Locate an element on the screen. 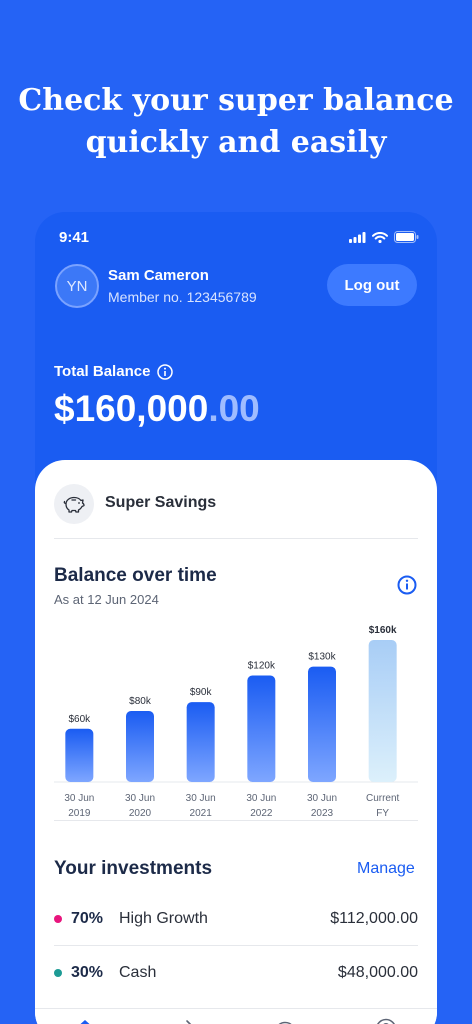 This screenshot has height=1024, width=472. balance-cents: .00 is located at coordinates (234, 408).